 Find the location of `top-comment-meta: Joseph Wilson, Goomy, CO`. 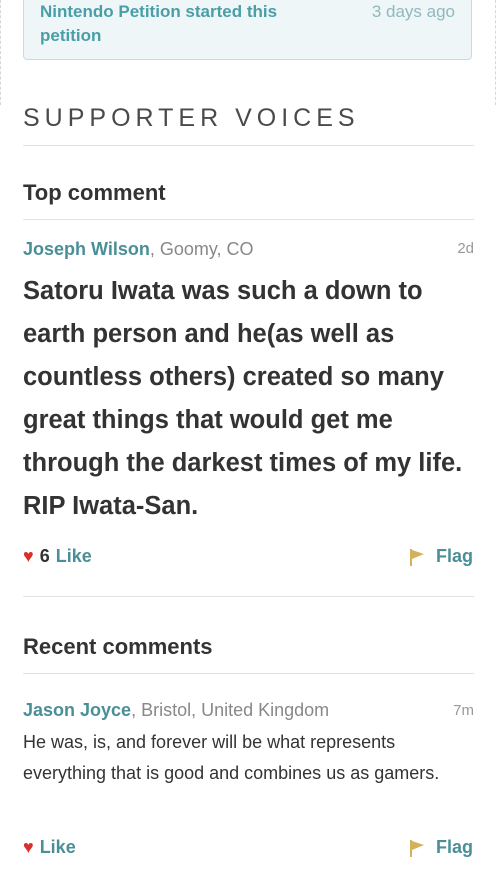

top-comment-meta: Joseph Wilson, Goomy, CO is located at coordinates (138, 249).